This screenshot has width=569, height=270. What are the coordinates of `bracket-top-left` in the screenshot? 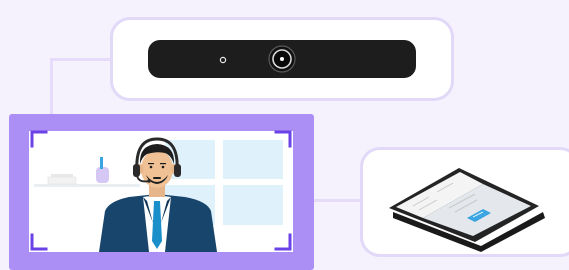 It's located at (39, 139).